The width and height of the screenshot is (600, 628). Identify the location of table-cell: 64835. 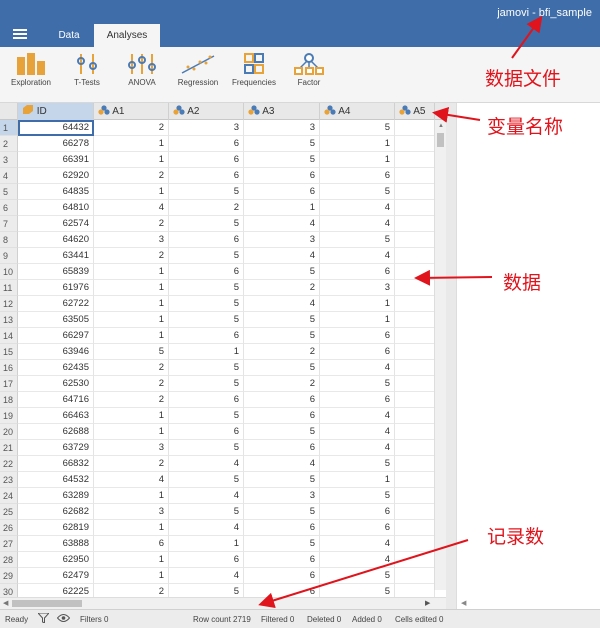
(56, 192).